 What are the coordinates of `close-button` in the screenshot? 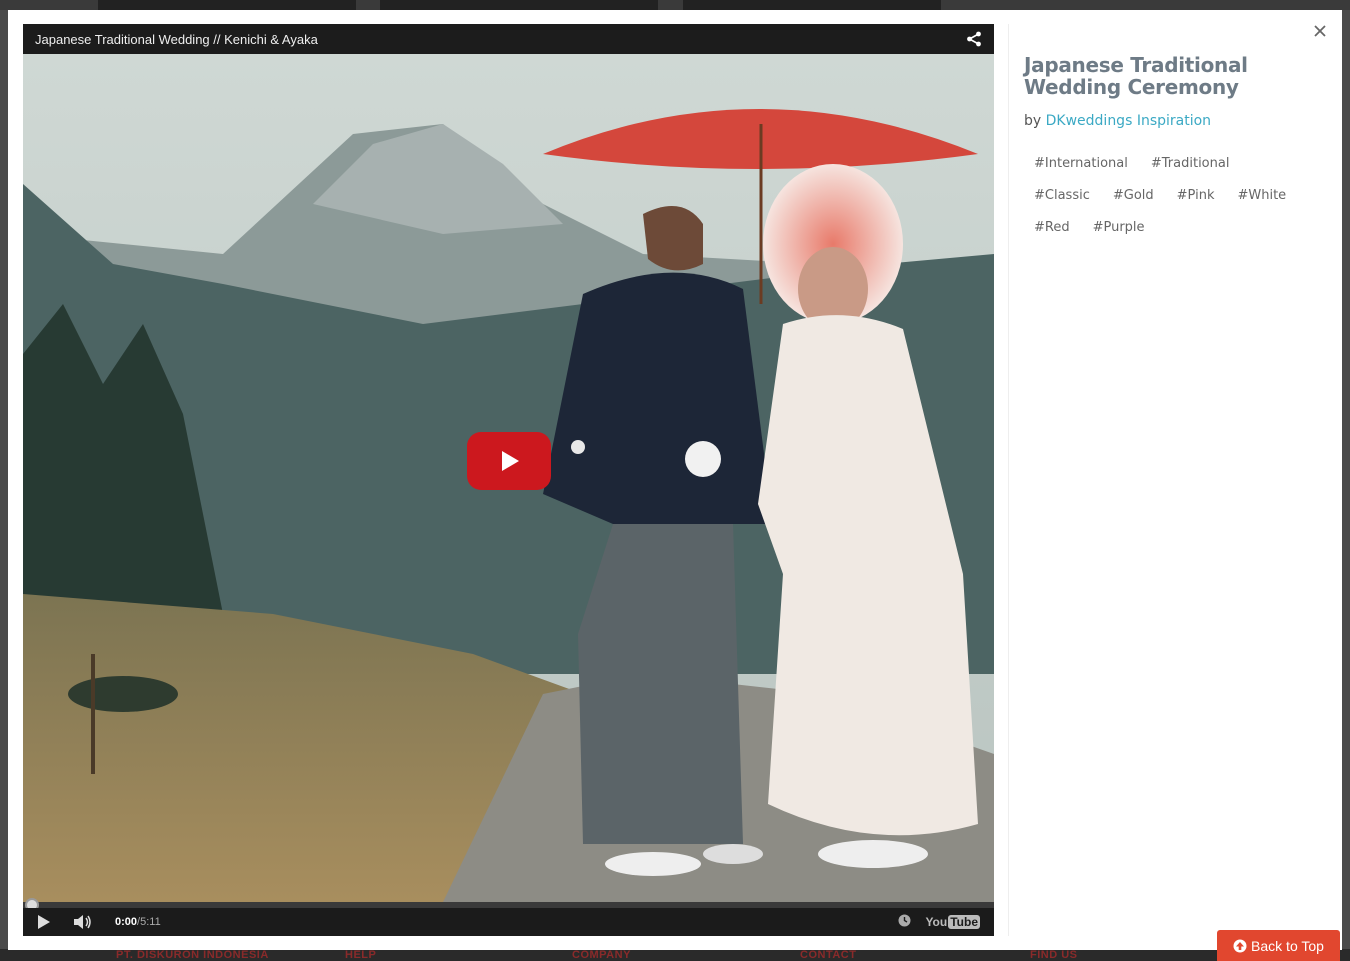 It's located at (1320, 31).